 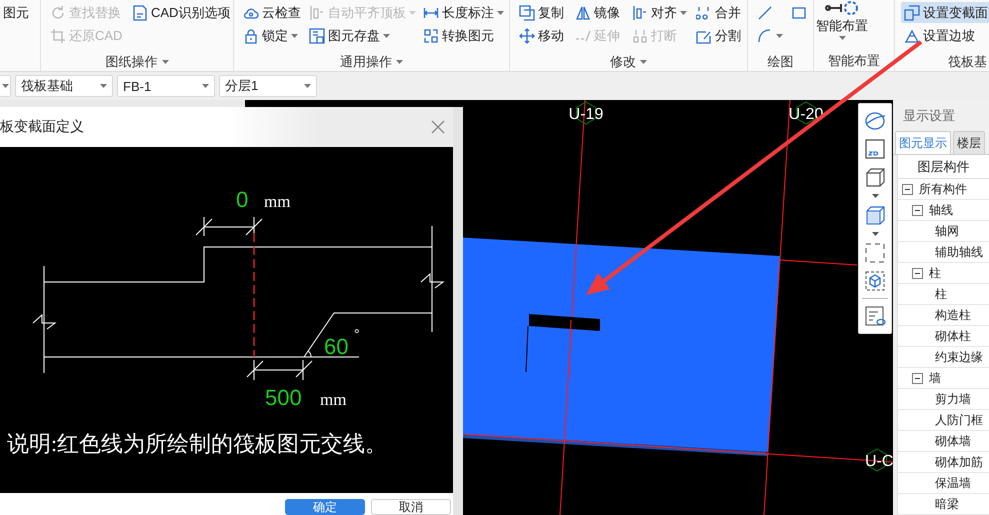 What do you see at coordinates (929, 115) in the screenshot?
I see `panel-title: 显示设置` at bounding box center [929, 115].